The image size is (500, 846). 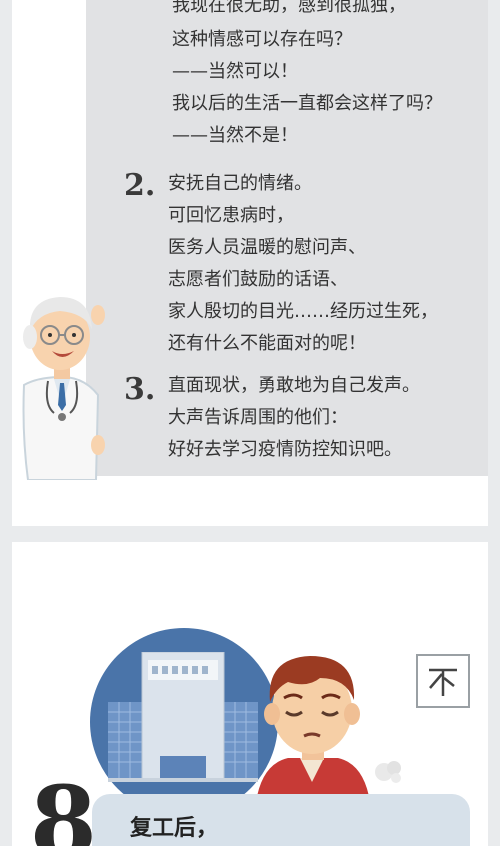 What do you see at coordinates (63, 388) in the screenshot?
I see `doctor-illustration` at bounding box center [63, 388].